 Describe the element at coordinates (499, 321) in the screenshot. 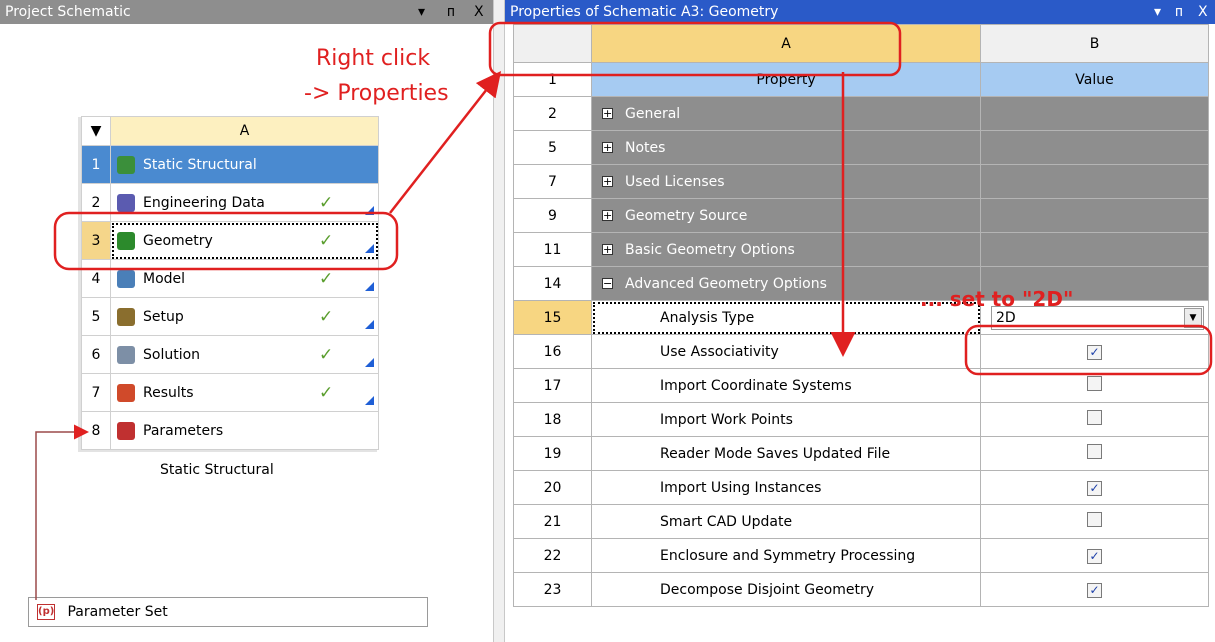

I see `pane-splitter` at that location.